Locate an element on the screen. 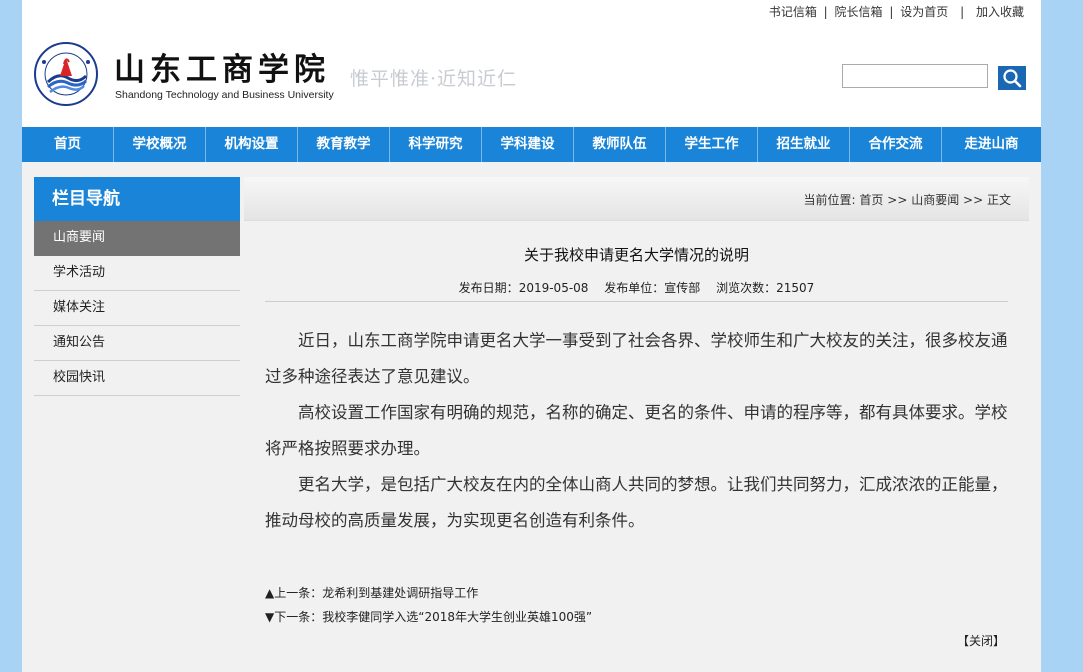 This screenshot has height=672, width=1083. nav-item-cooperation: 合作交流 is located at coordinates (896, 144).